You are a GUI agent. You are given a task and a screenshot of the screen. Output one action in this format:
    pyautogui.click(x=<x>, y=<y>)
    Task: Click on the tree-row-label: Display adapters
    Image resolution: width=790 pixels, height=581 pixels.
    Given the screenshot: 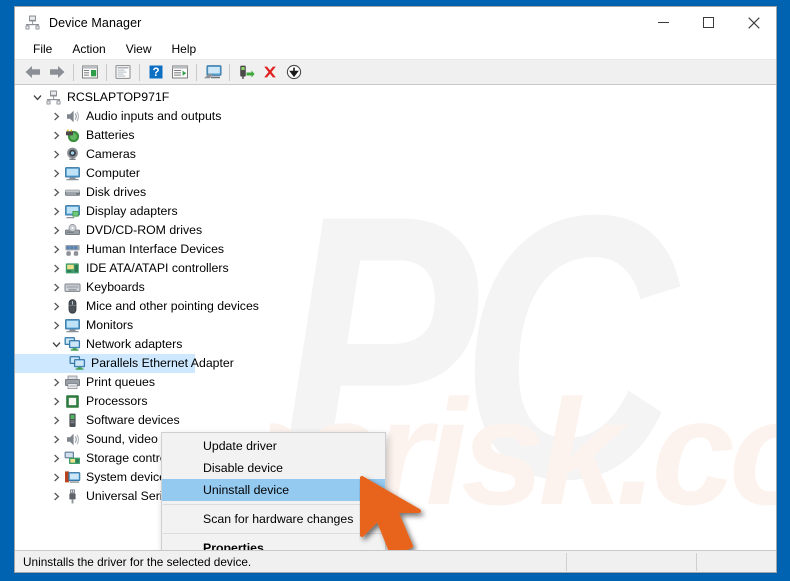 What is the action you would take?
    pyautogui.click(x=132, y=211)
    